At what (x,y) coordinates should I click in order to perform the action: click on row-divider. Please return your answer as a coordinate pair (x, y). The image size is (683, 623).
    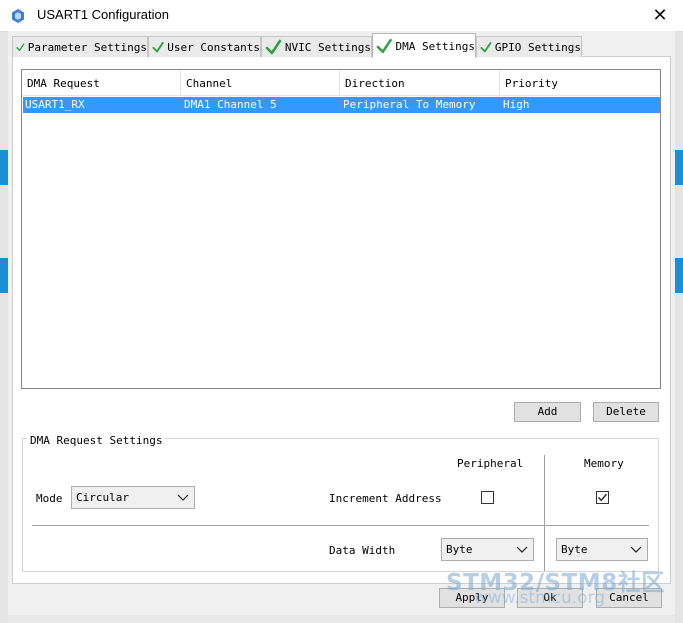
    Looking at the image, I should click on (340, 525).